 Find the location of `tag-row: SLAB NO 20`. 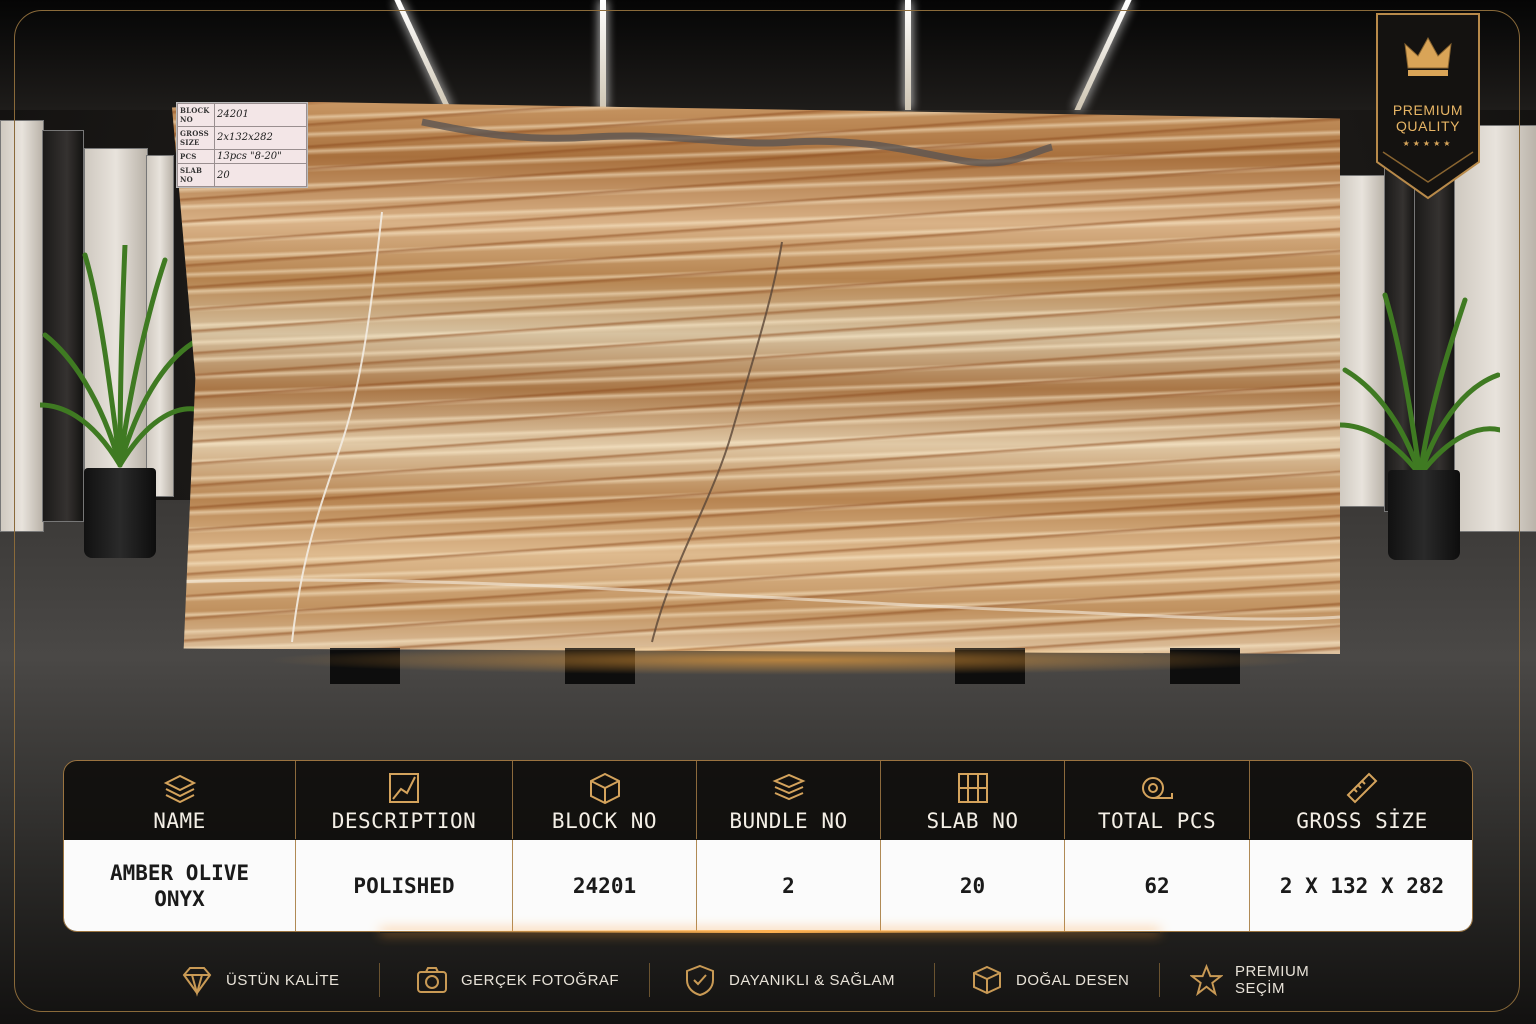

tag-row: SLAB NO 20 is located at coordinates (242, 175).